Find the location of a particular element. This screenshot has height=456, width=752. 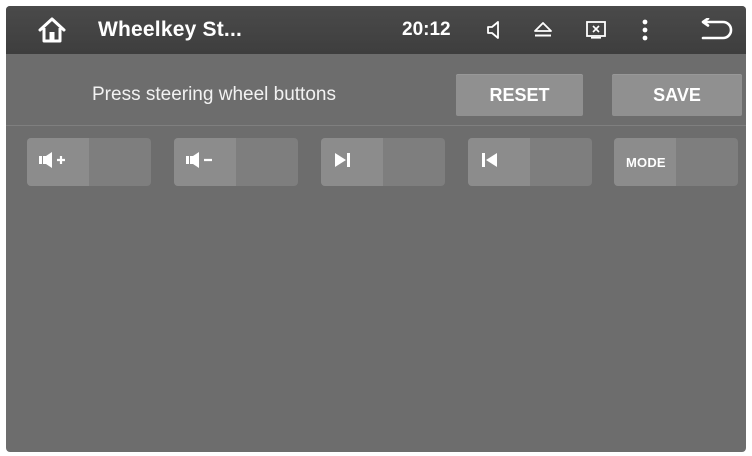

save-button: SAVE is located at coordinates (677, 95).